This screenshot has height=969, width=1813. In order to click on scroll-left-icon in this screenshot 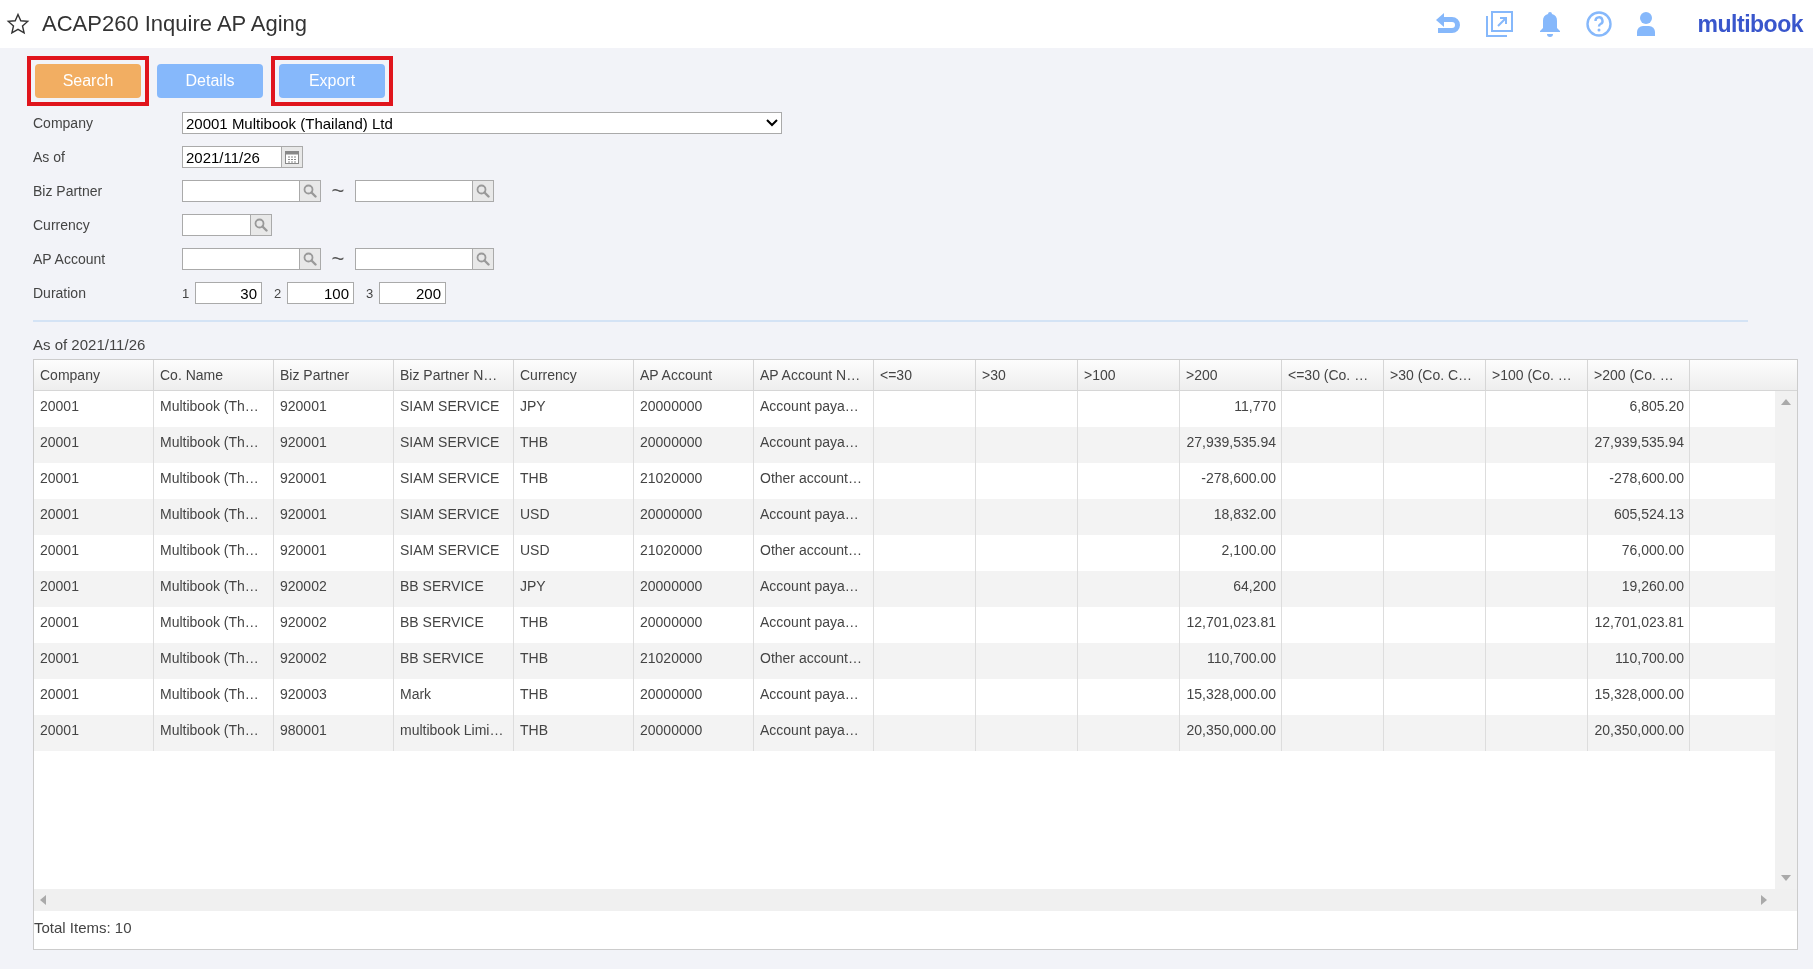, I will do `click(43, 900)`.